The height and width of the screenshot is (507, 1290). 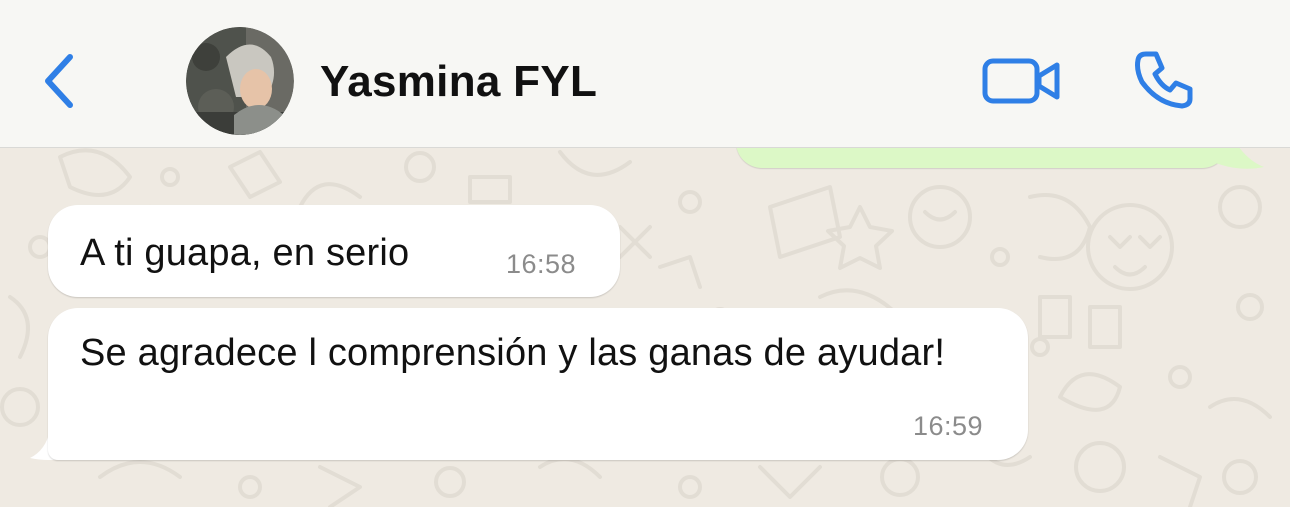 I want to click on video-call-button, so click(x=1022, y=81).